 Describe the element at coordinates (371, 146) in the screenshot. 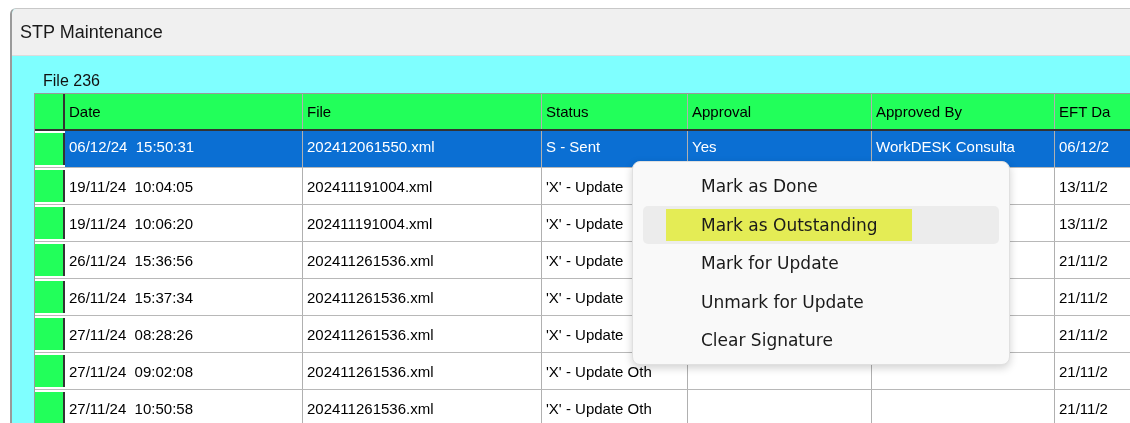

I see `table-cell: 202412061550.xml` at that location.